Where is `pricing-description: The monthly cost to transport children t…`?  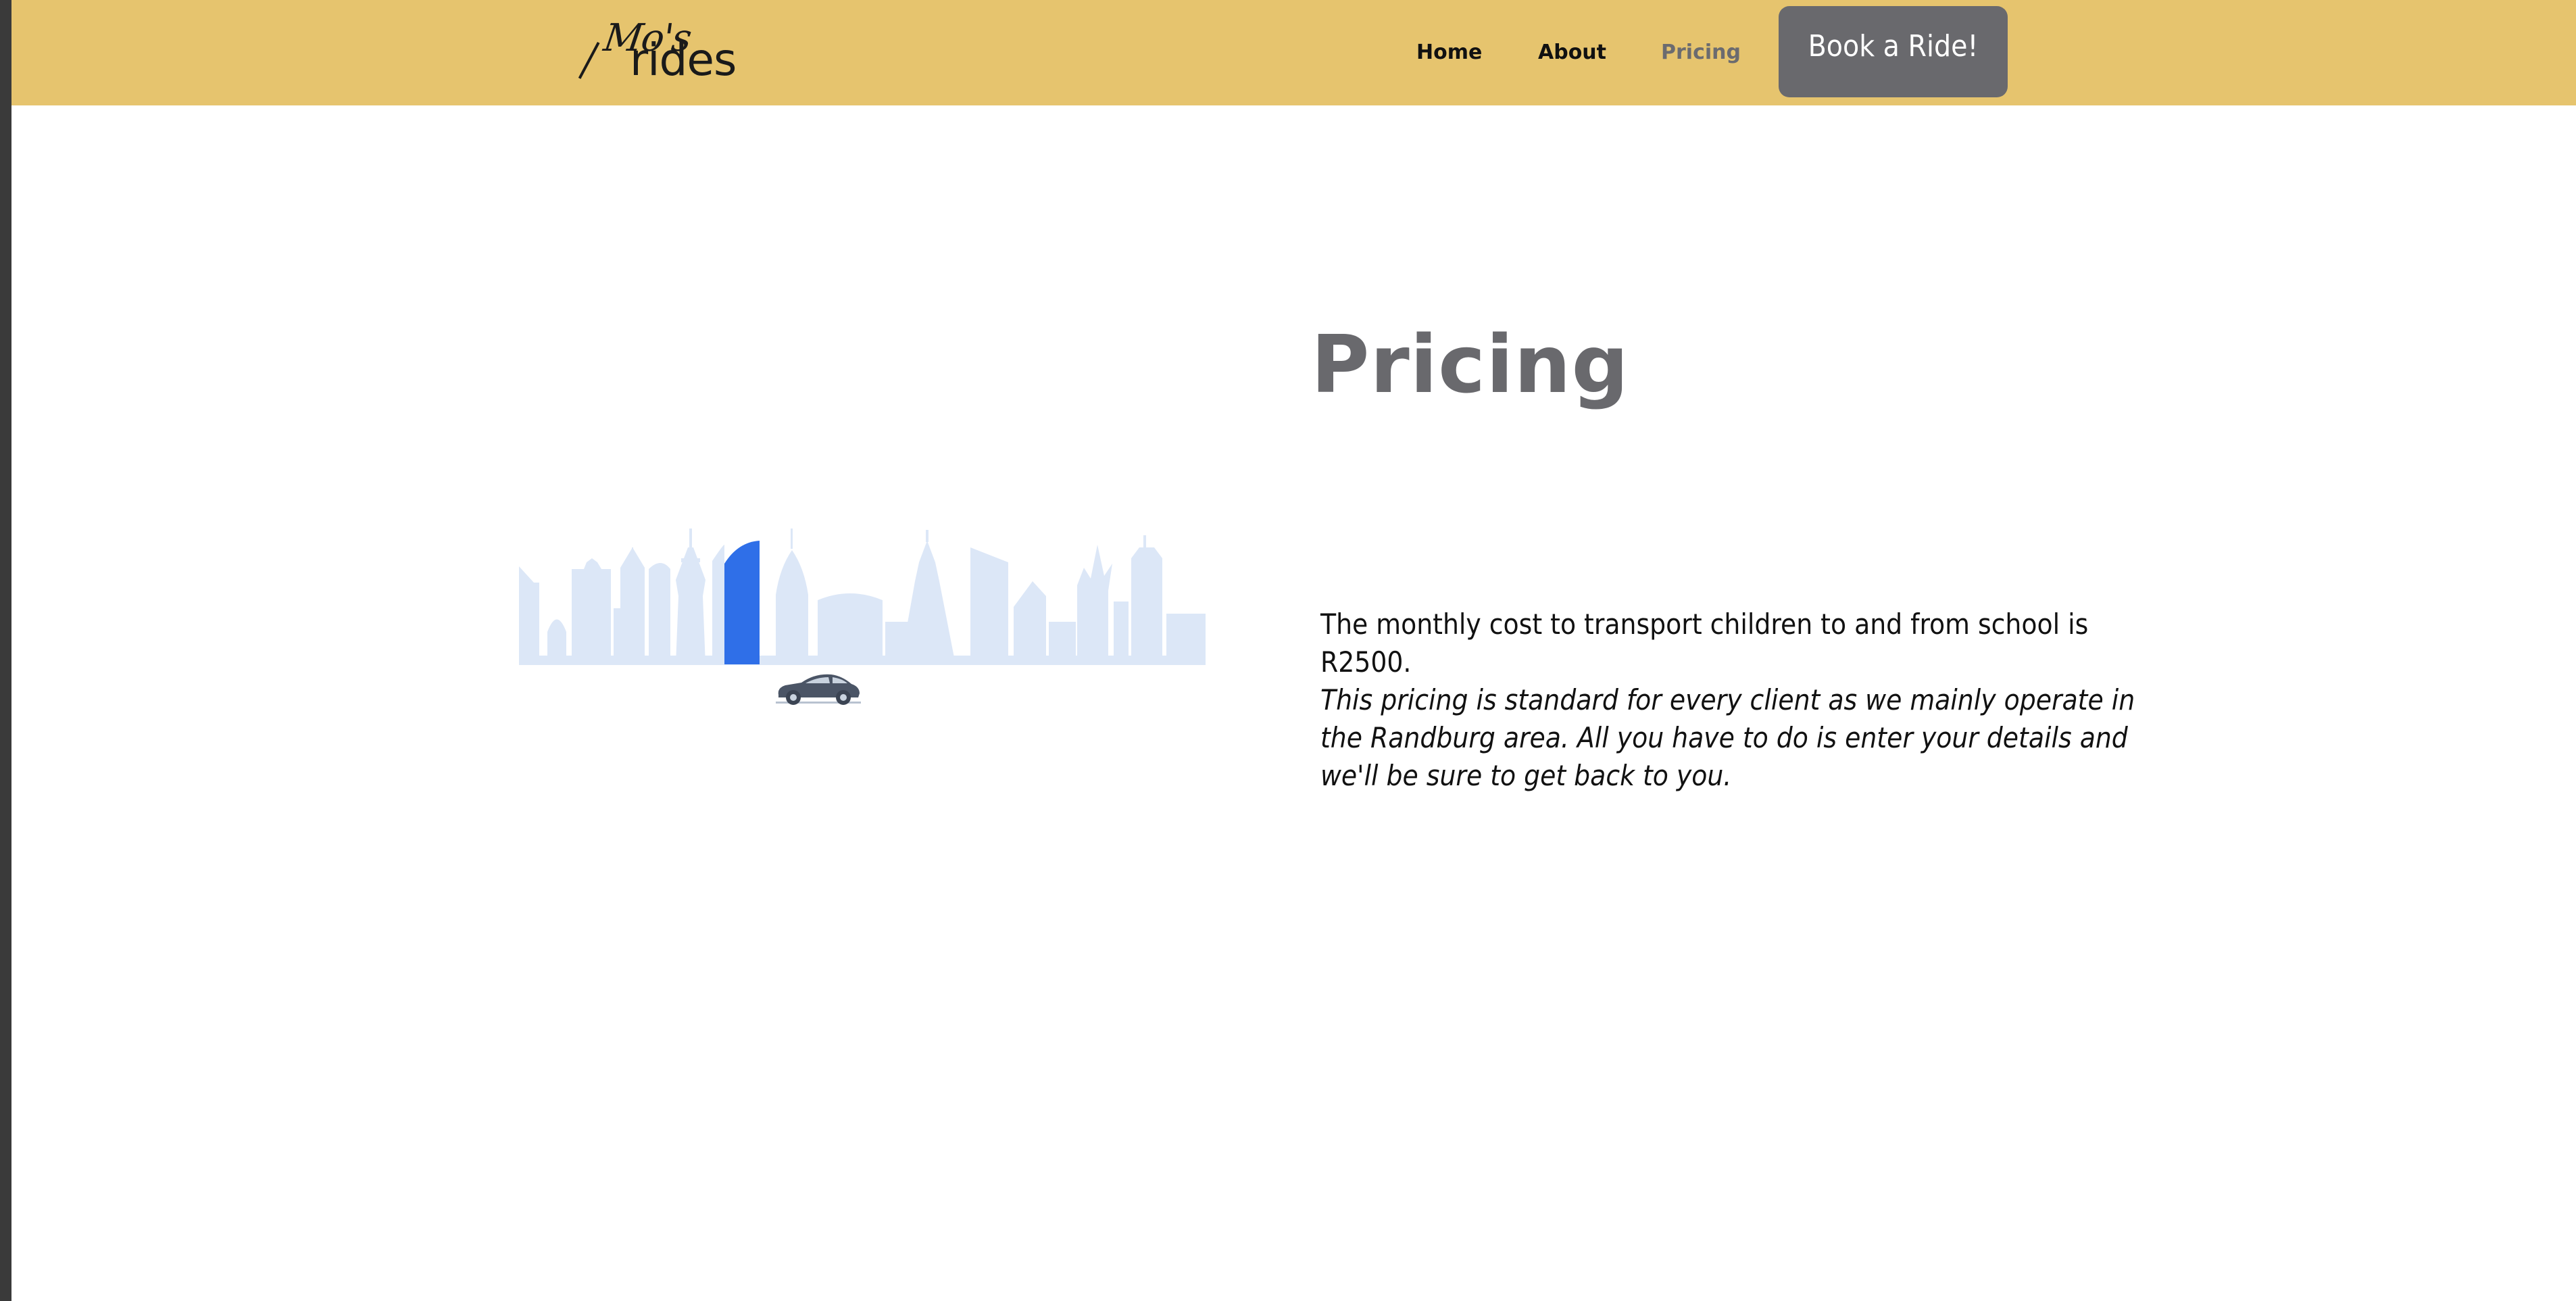 pricing-description: The monthly cost to transport children t… is located at coordinates (1732, 700).